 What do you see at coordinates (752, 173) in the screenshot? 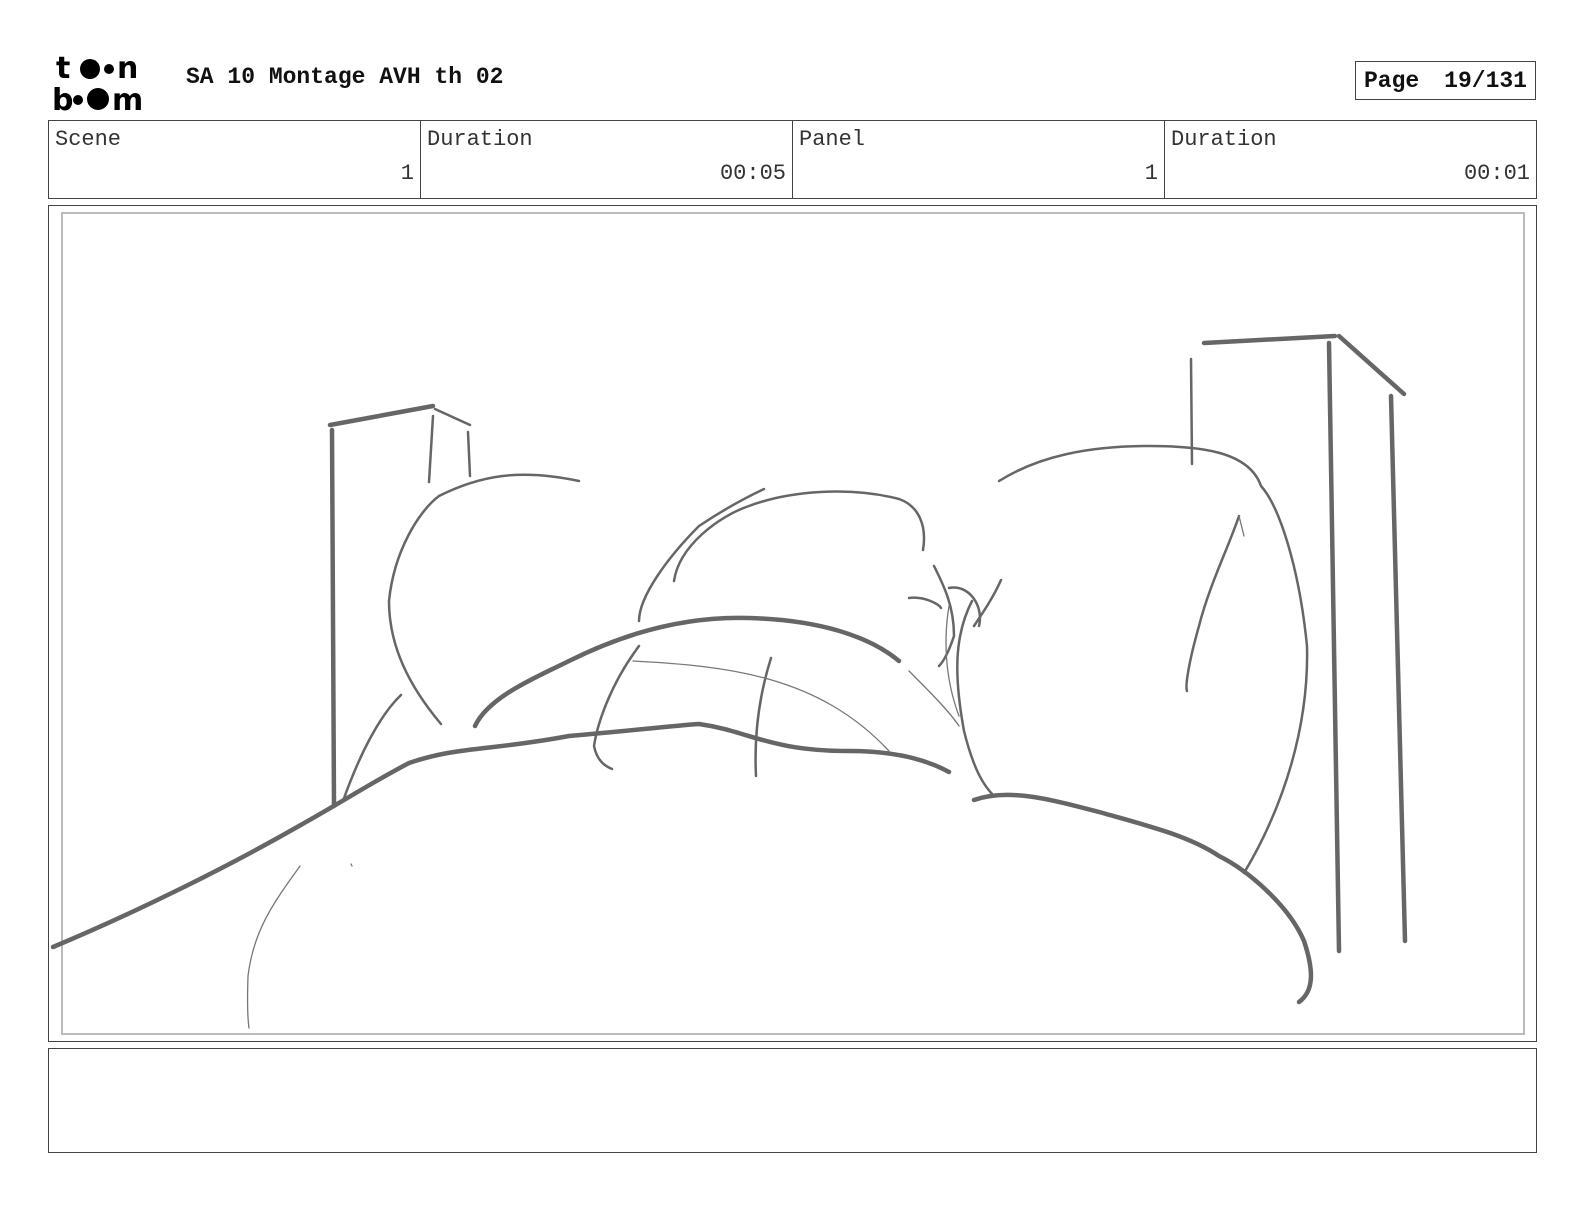
I see `scene-duration-value: 00:05` at bounding box center [752, 173].